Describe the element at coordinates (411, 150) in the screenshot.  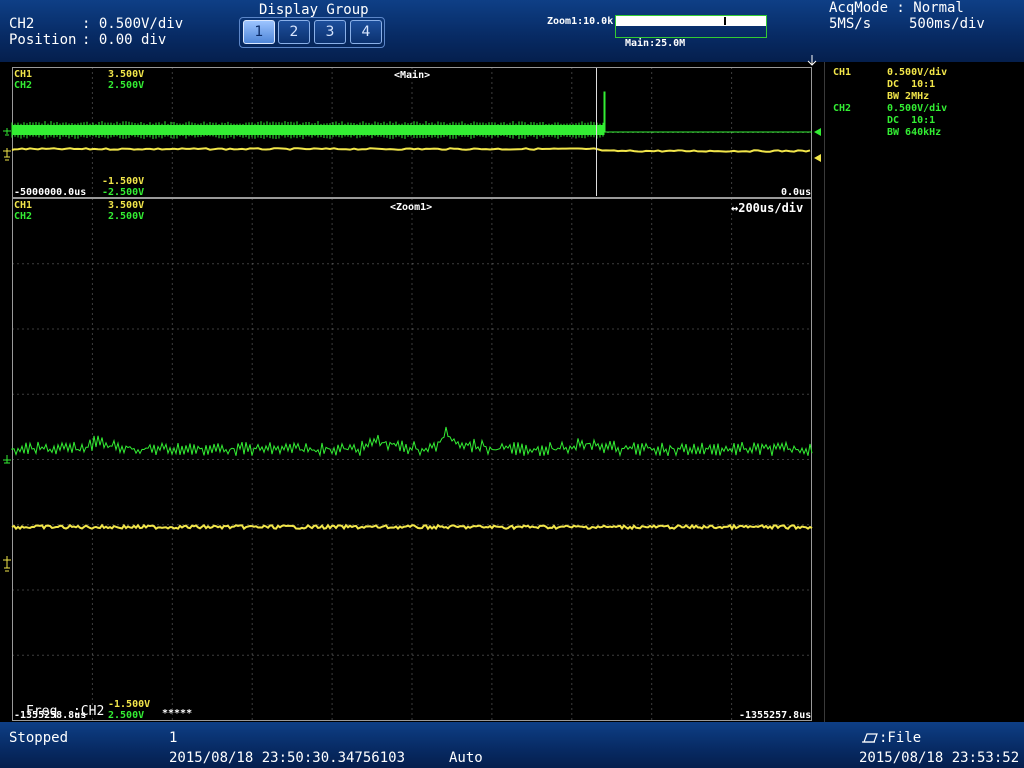
I see `main-ch1-trace` at that location.